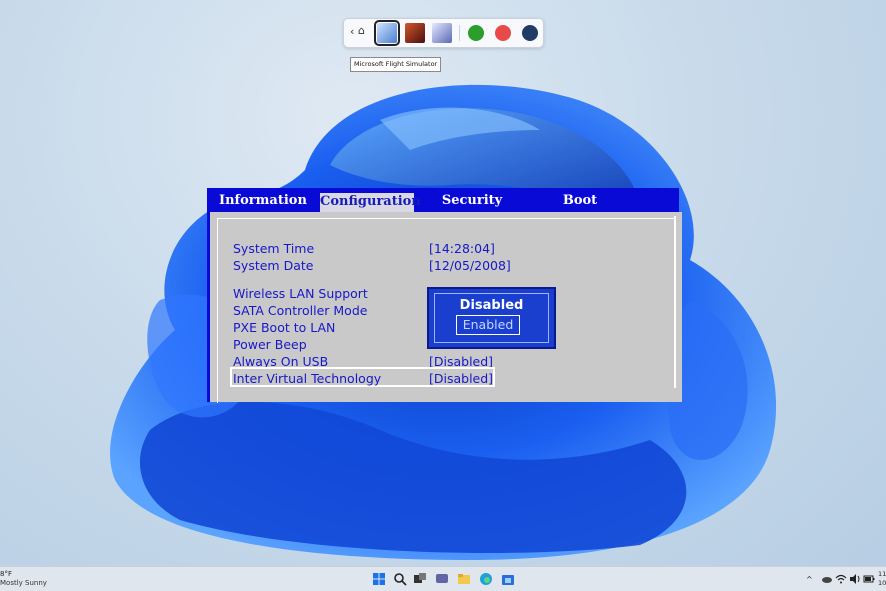 This screenshot has height=591, width=886. I want to click on setting-system-time: System Time, so click(273, 248).